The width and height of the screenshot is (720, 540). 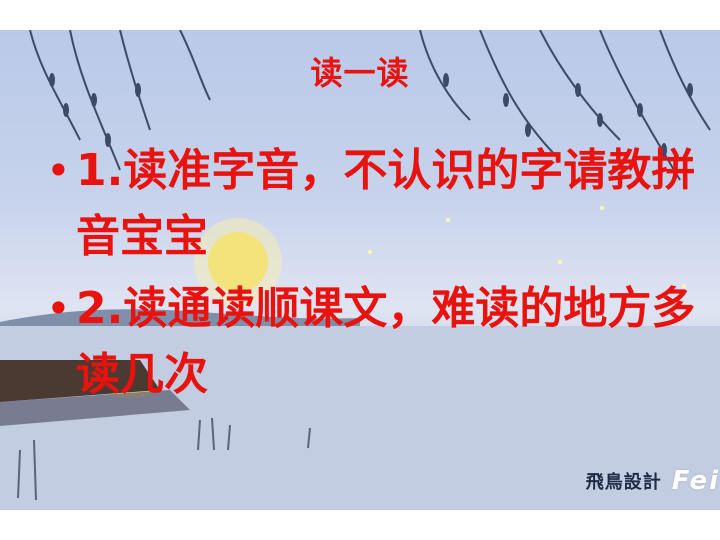 I want to click on watermark-cn: 飛鳥設計, so click(x=623, y=482).